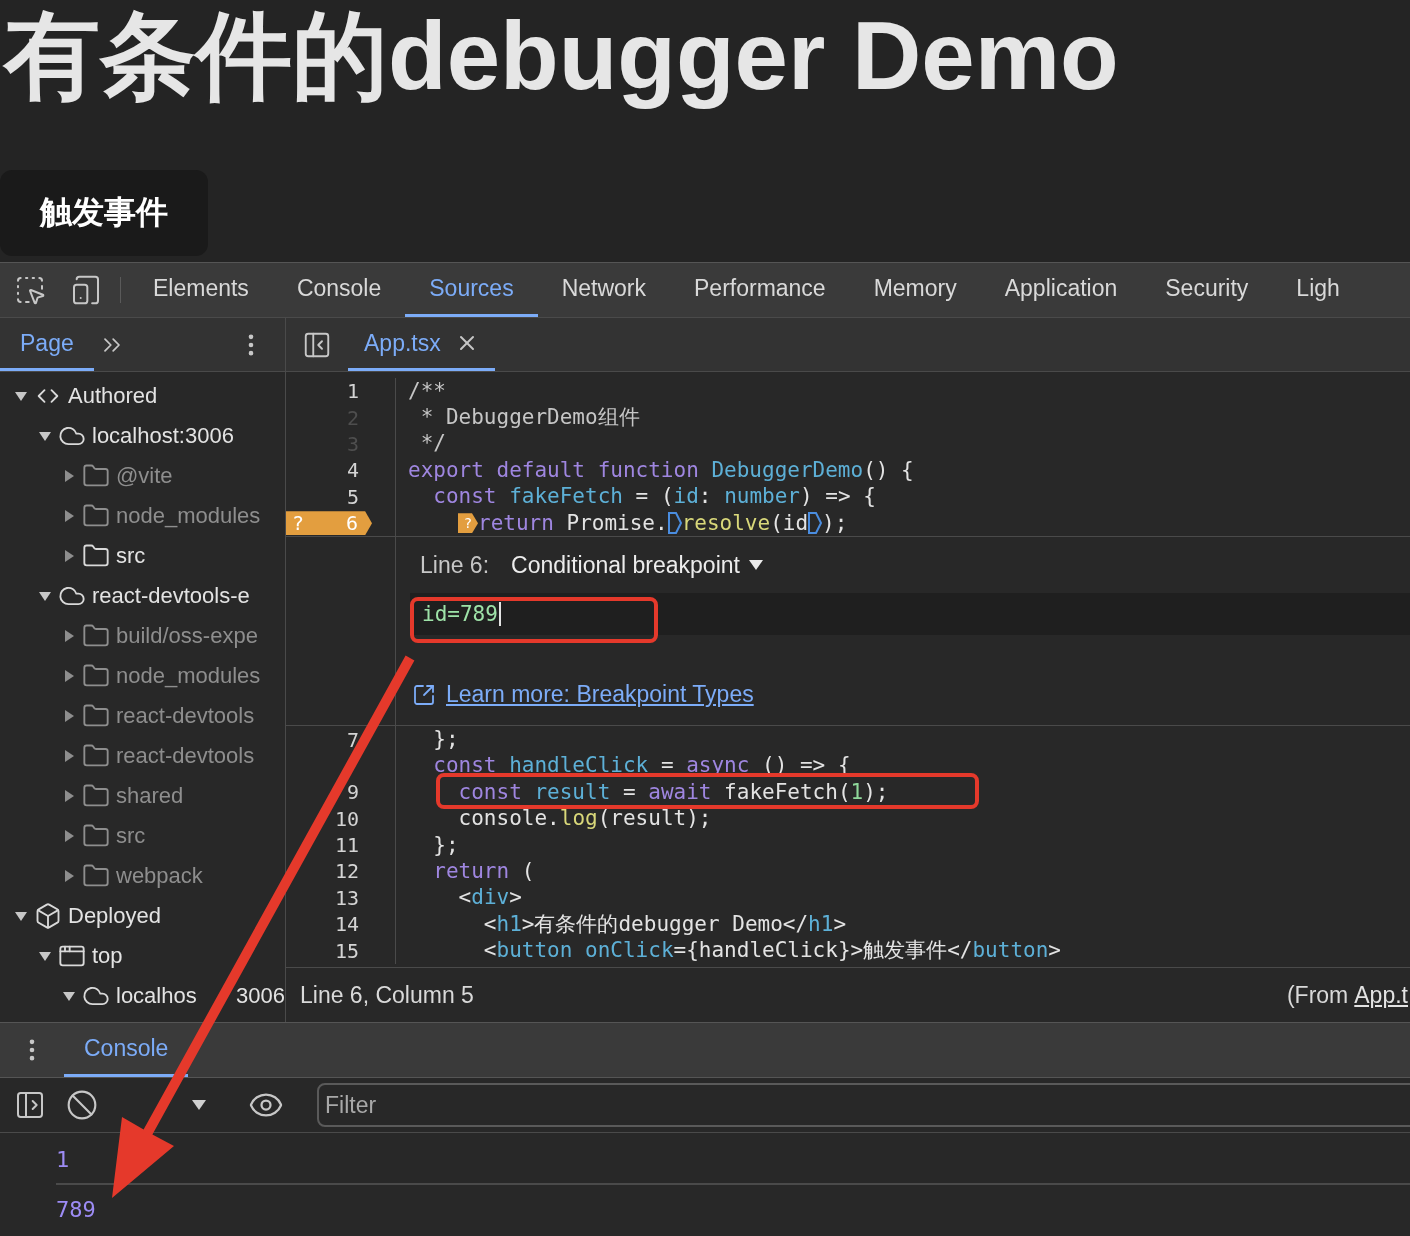 The image size is (1410, 1236). I want to click on external-link-icon, so click(424, 694).